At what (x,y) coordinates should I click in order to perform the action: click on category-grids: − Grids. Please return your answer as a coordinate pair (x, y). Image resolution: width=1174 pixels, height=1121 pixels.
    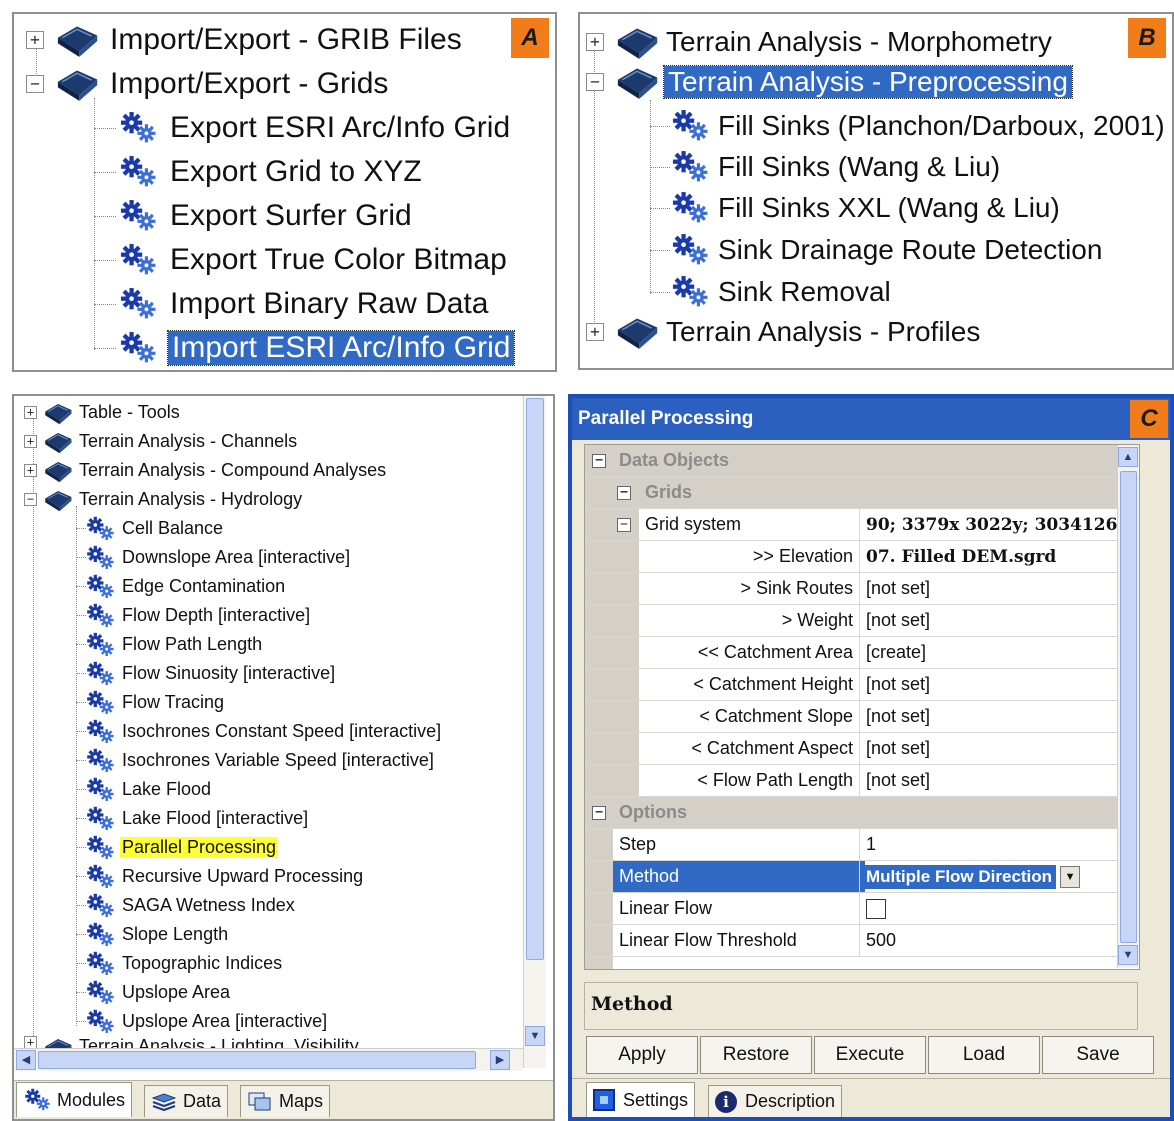
    Looking at the image, I should click on (862, 493).